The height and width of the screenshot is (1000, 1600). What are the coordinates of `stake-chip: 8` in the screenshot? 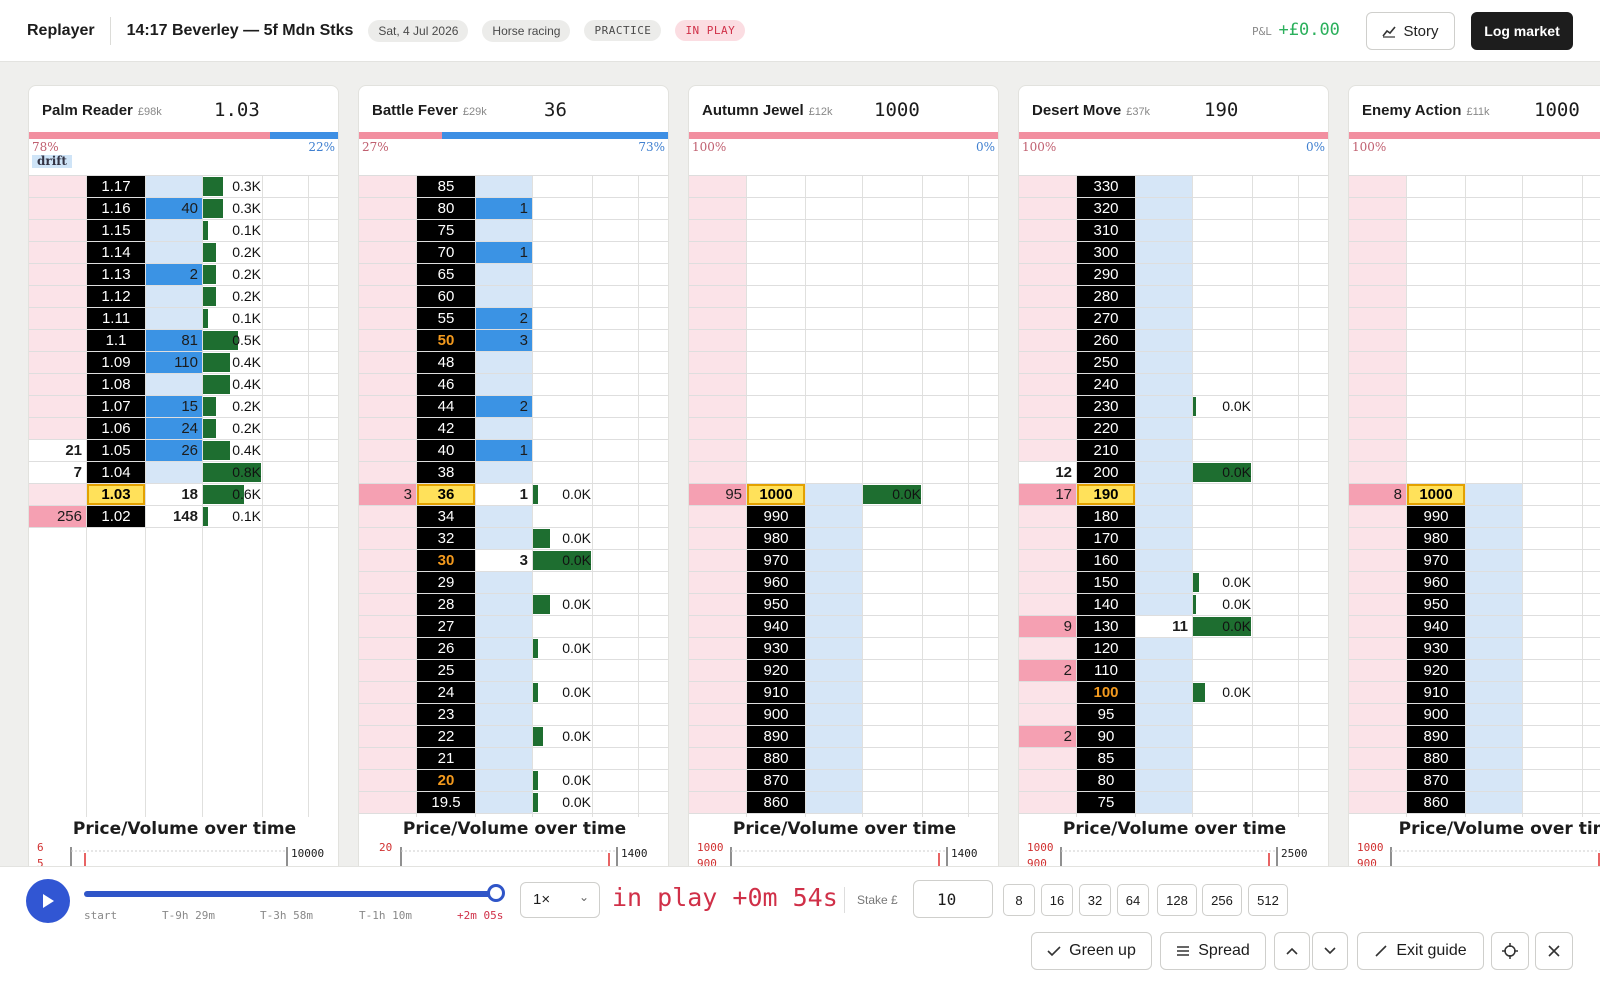 It's located at (1019, 900).